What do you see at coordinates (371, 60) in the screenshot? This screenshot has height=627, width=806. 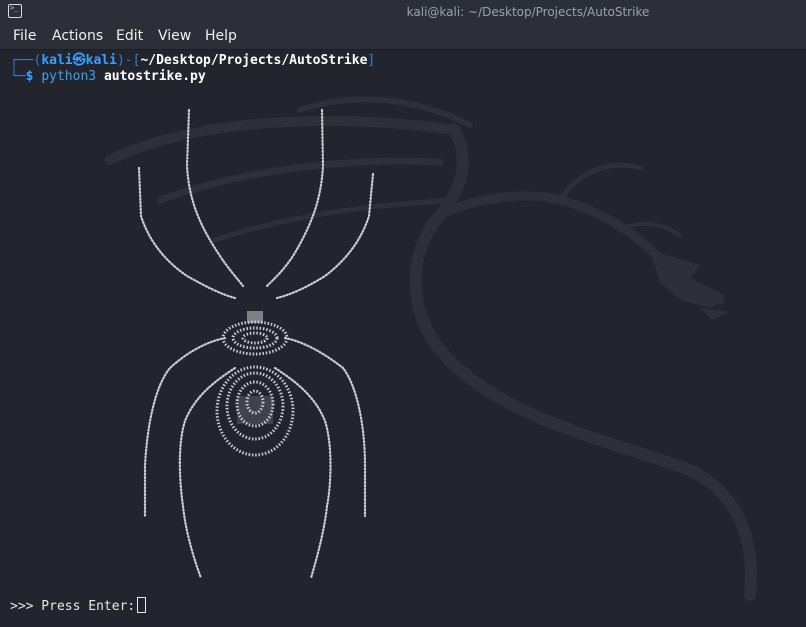 I see `prompt-frame-close: ]` at bounding box center [371, 60].